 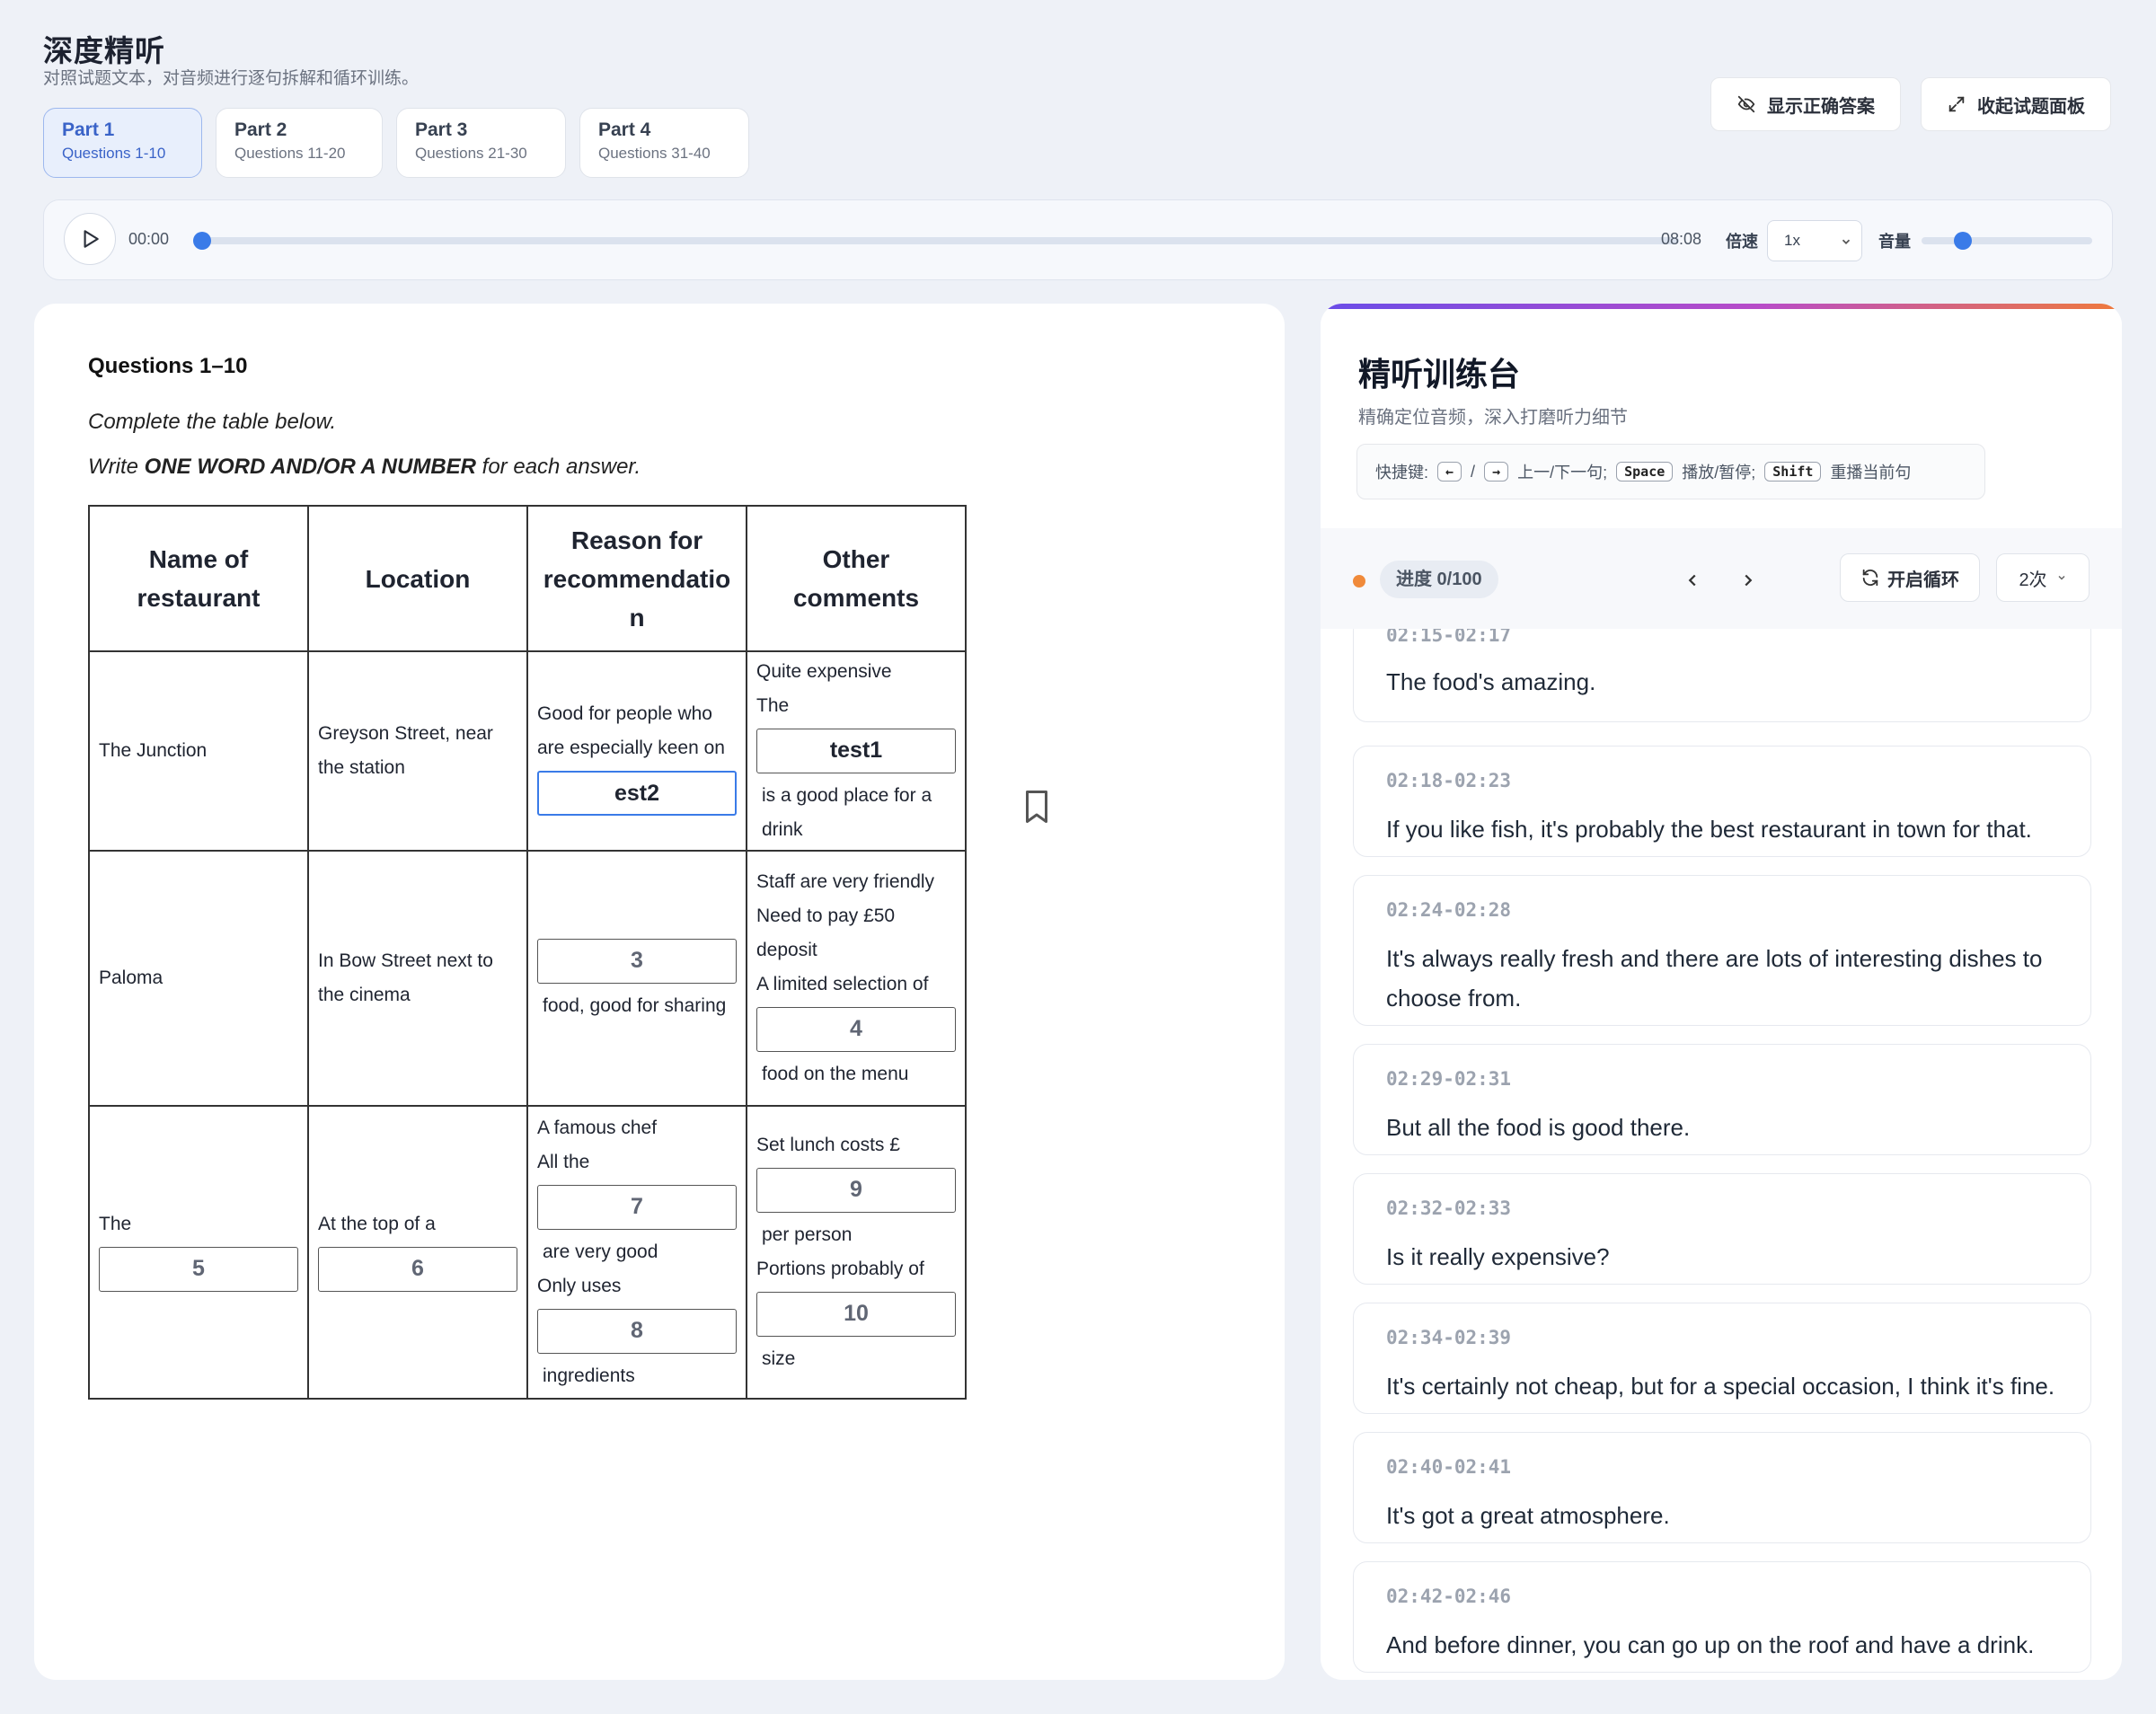 What do you see at coordinates (600, 1251) in the screenshot?
I see `row3-reason-3: are very good` at bounding box center [600, 1251].